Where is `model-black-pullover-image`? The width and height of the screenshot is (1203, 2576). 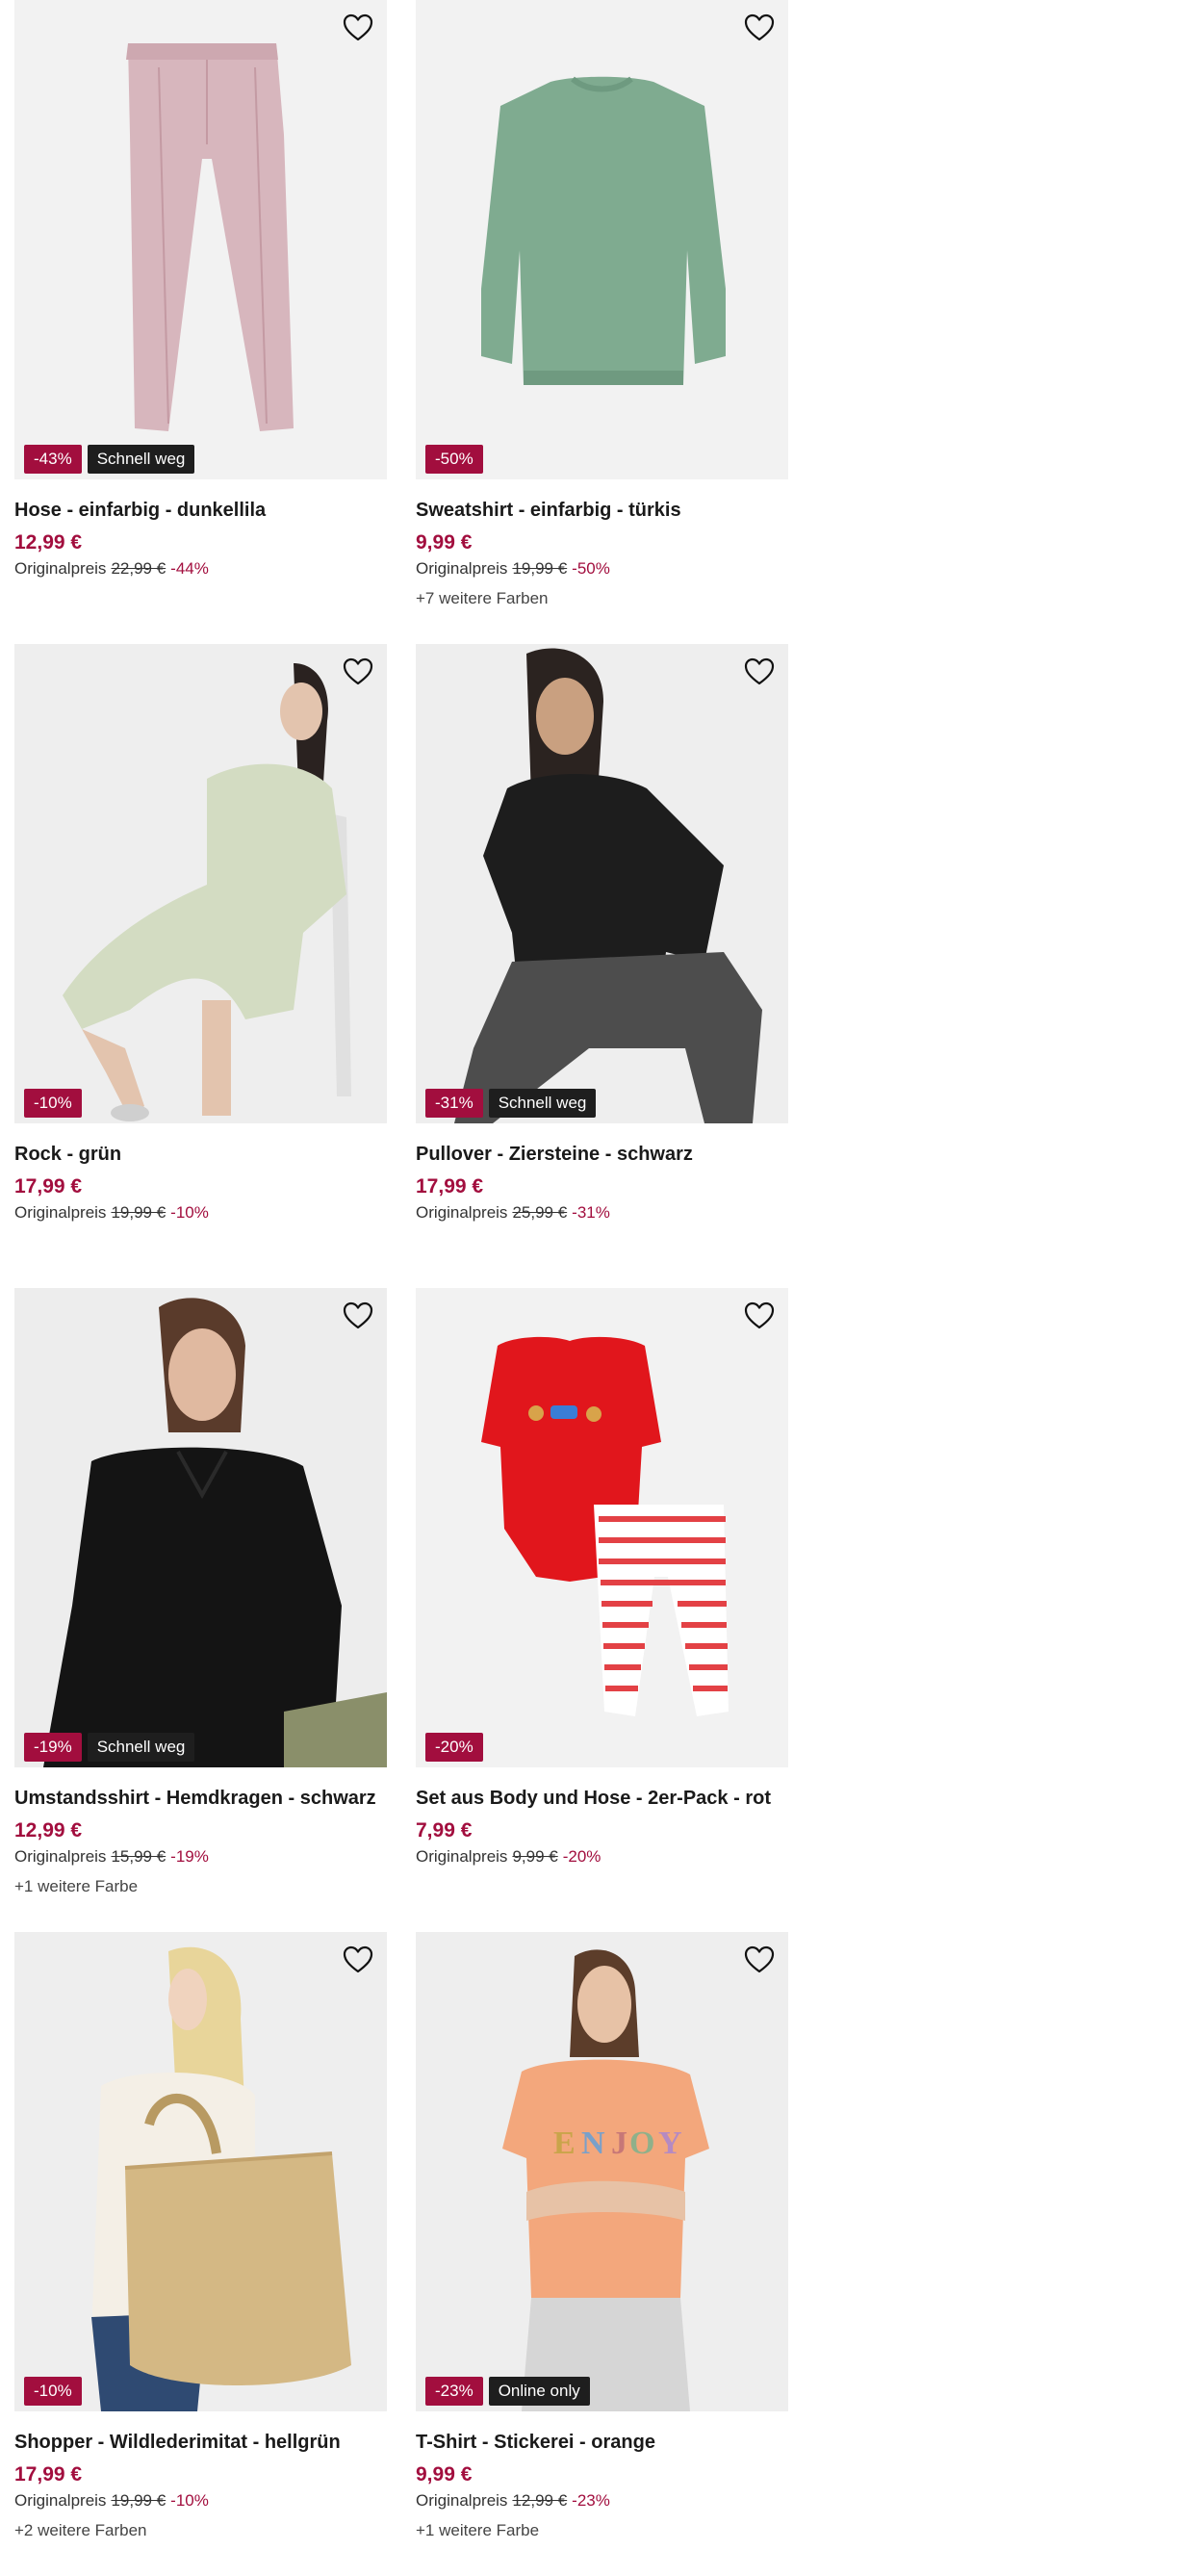 model-black-pullover-image is located at coordinates (602, 884).